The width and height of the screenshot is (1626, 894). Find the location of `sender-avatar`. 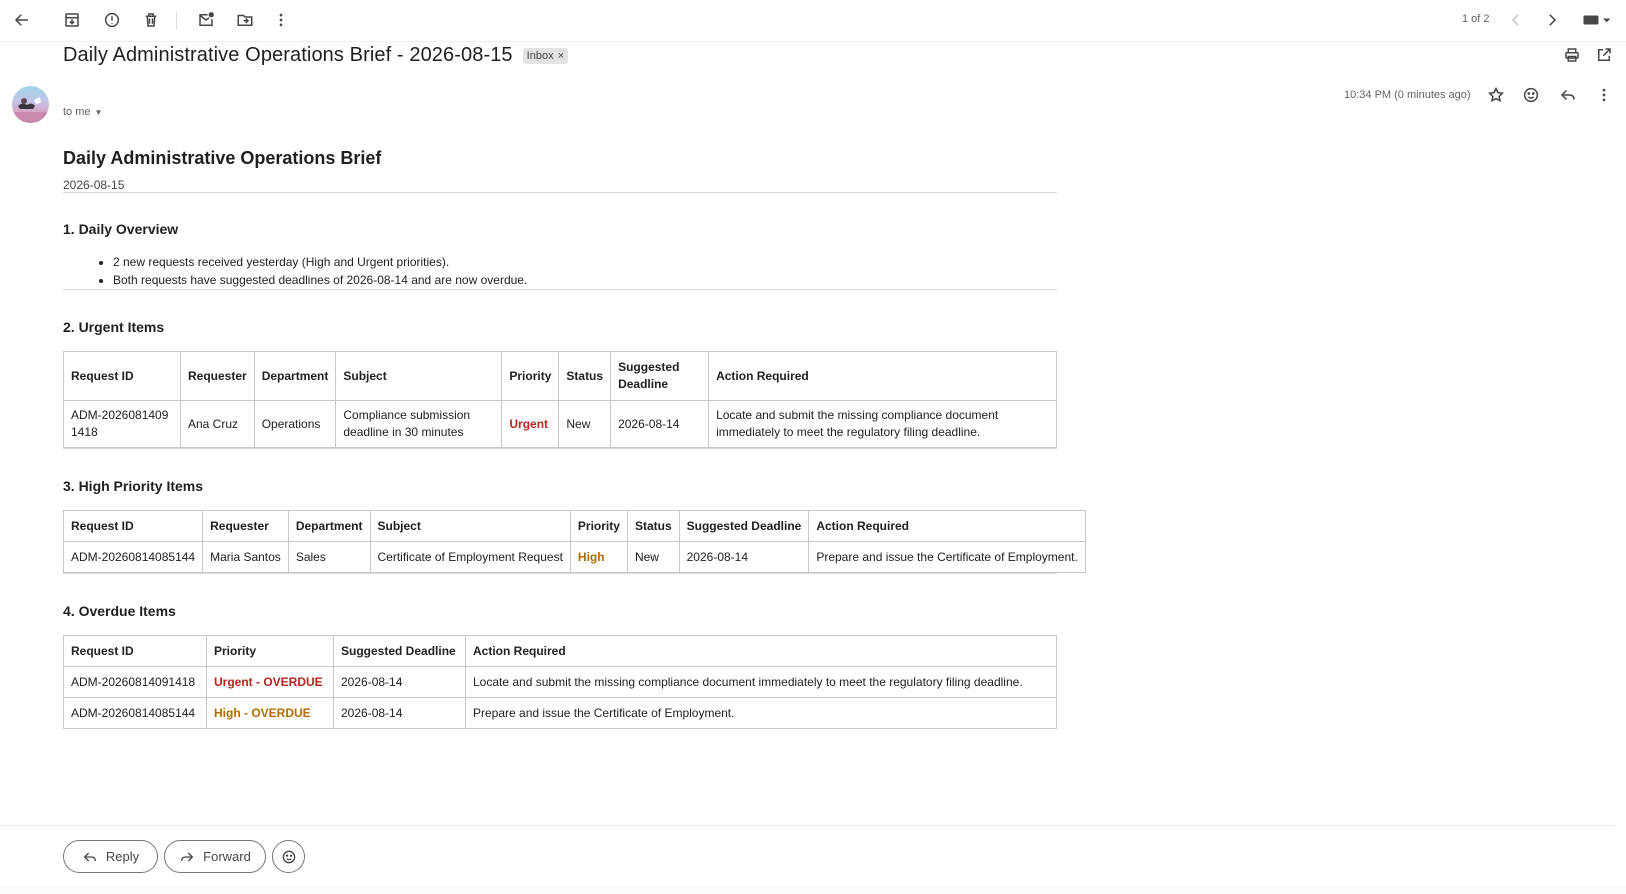

sender-avatar is located at coordinates (30, 104).